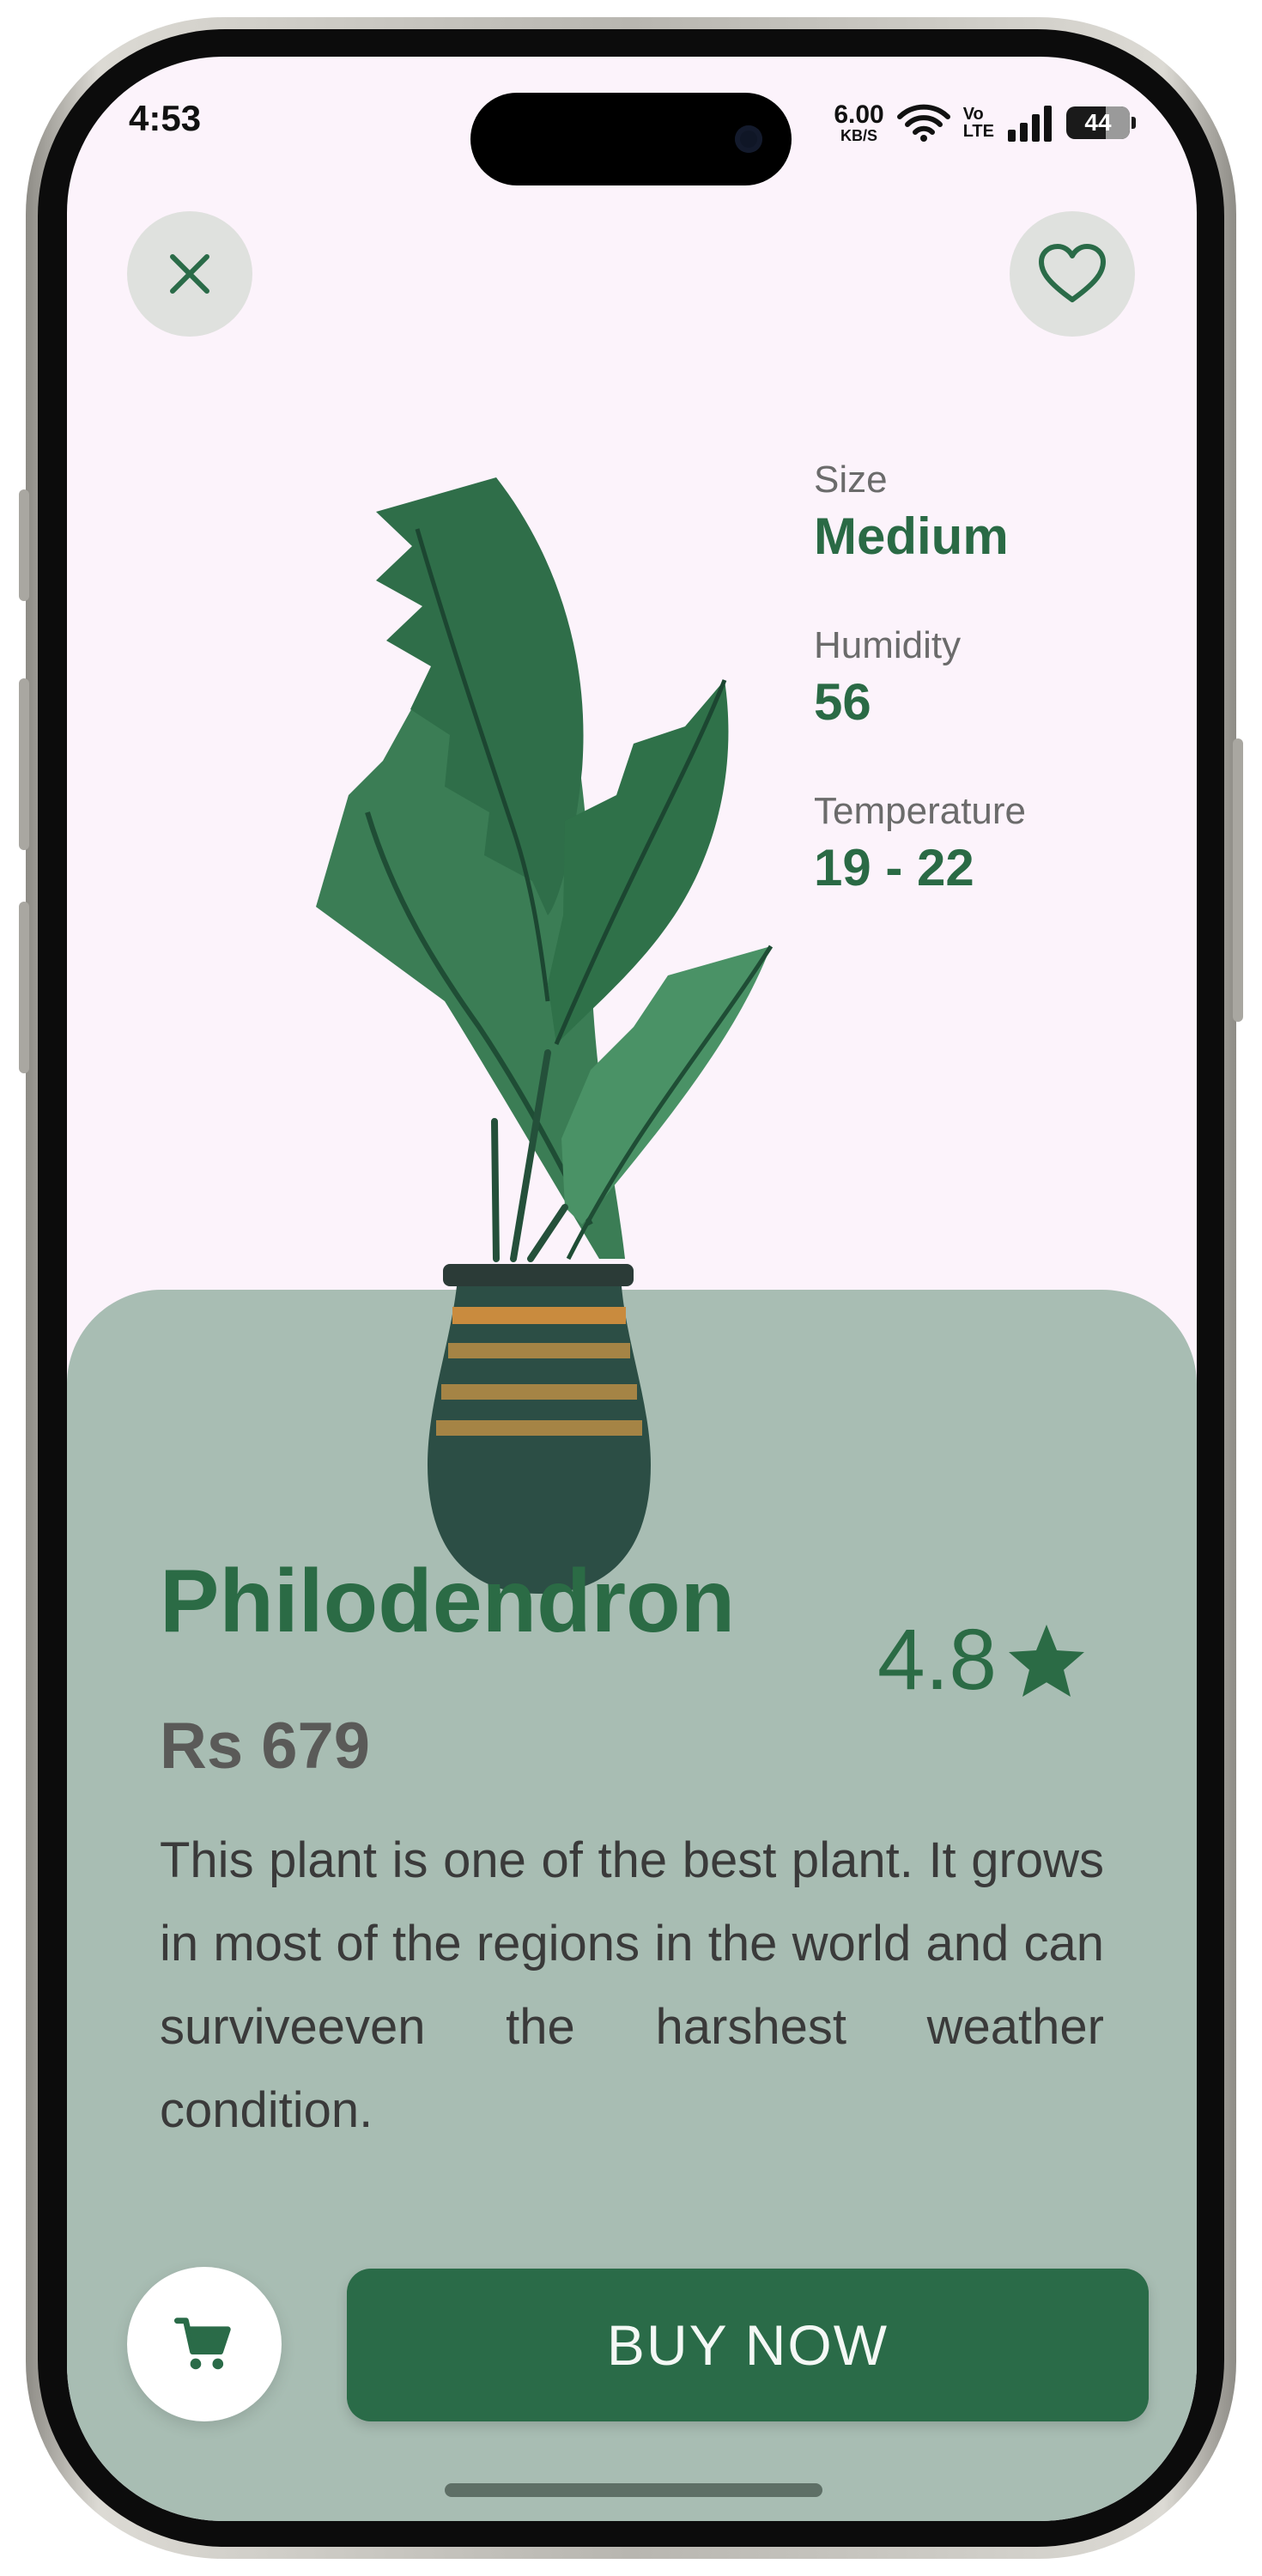  What do you see at coordinates (911, 536) in the screenshot?
I see `spec-size-value: Medium` at bounding box center [911, 536].